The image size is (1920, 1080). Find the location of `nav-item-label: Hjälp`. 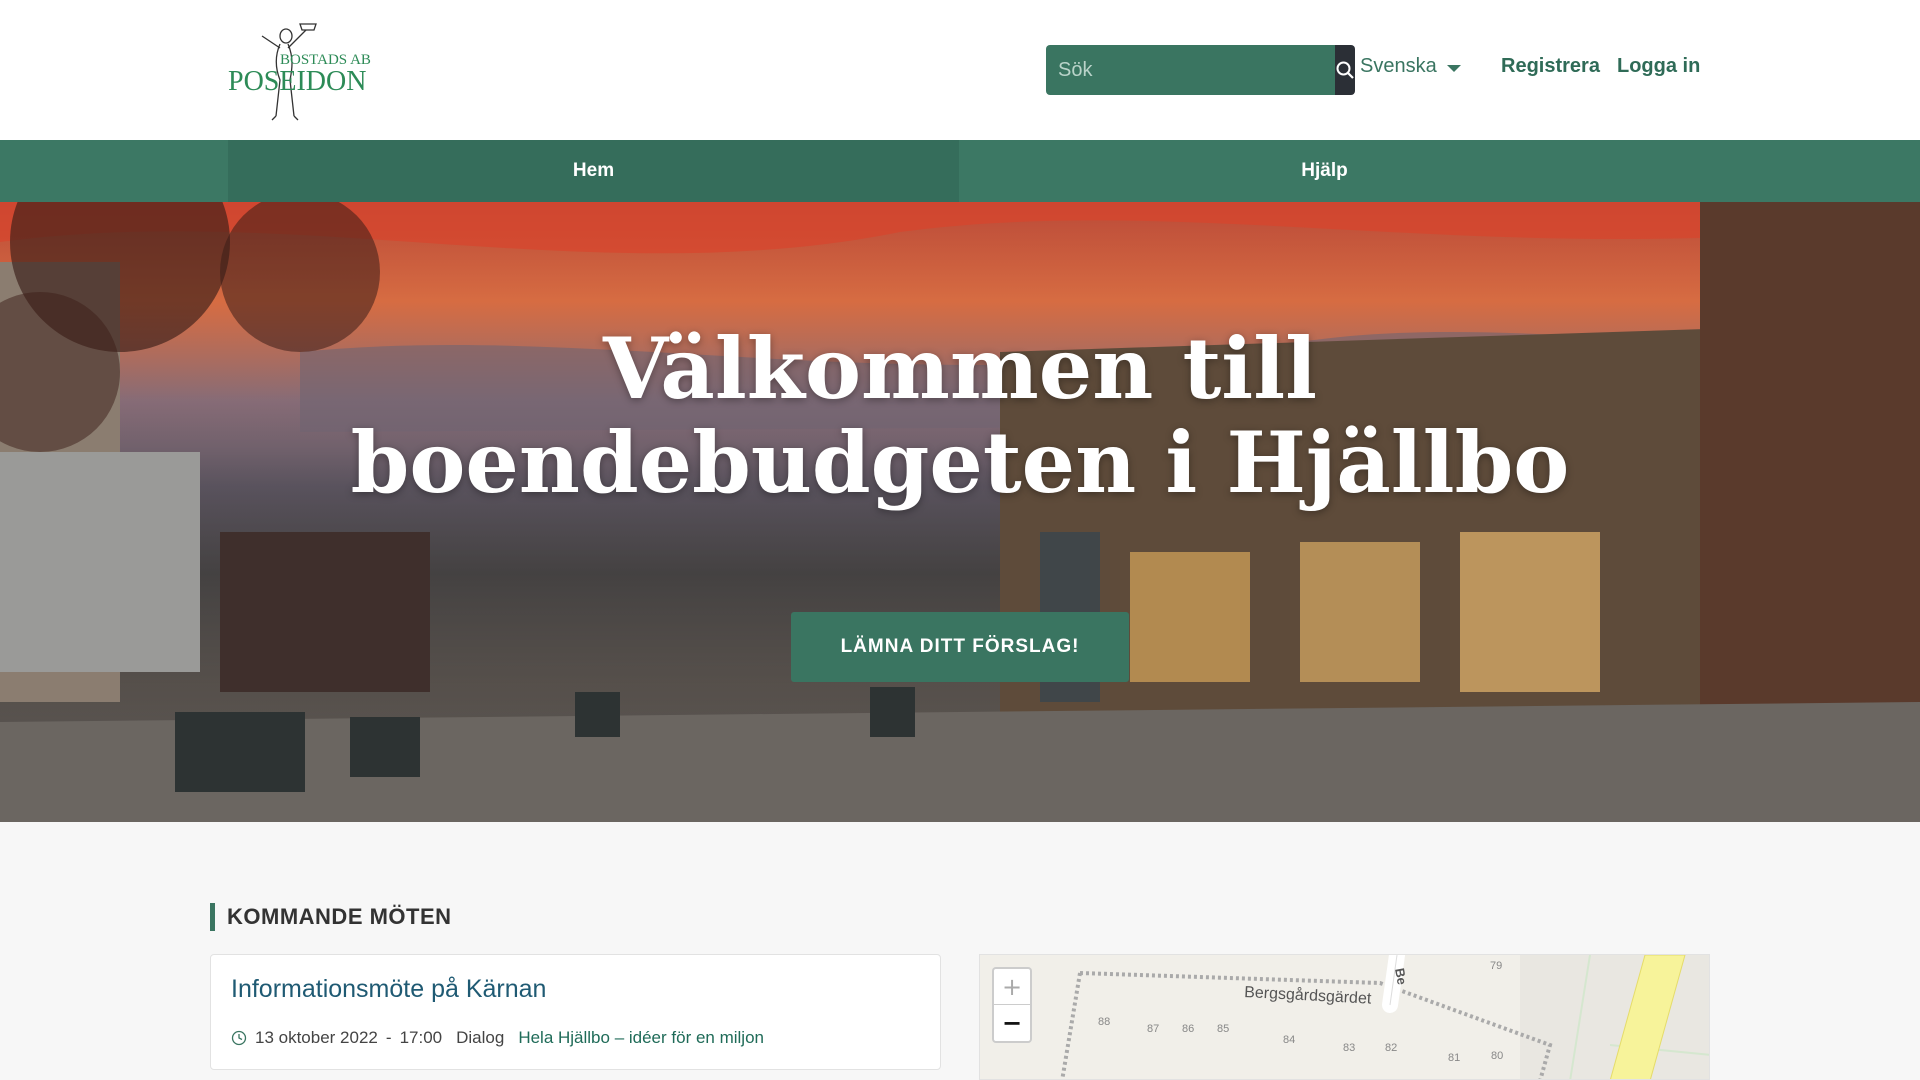

nav-item-label: Hjälp is located at coordinates (1324, 170).